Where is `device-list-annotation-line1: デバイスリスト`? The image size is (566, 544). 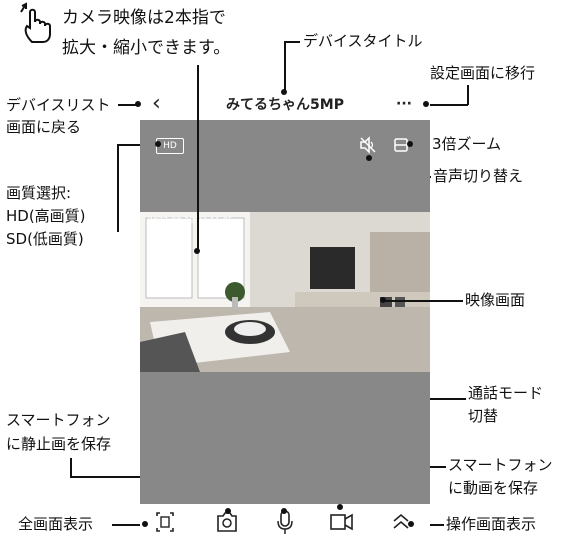 device-list-annotation-line1: デバイスリスト is located at coordinates (58, 105).